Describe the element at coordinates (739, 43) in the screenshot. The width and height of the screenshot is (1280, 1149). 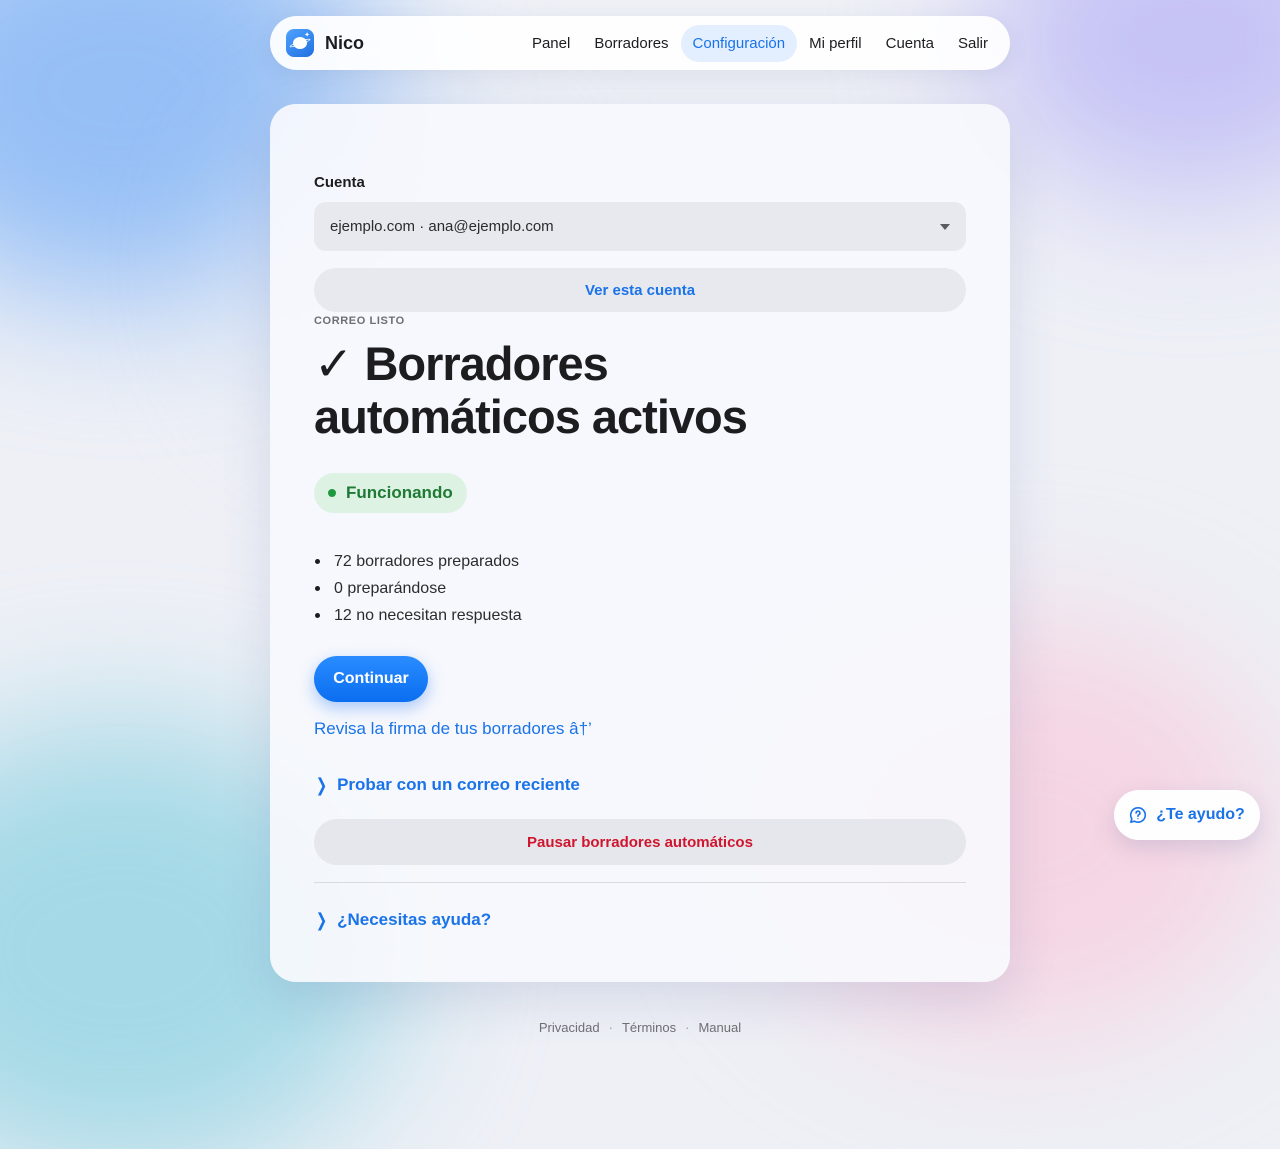
I see `nav-item-configuracion: Configuración` at that location.